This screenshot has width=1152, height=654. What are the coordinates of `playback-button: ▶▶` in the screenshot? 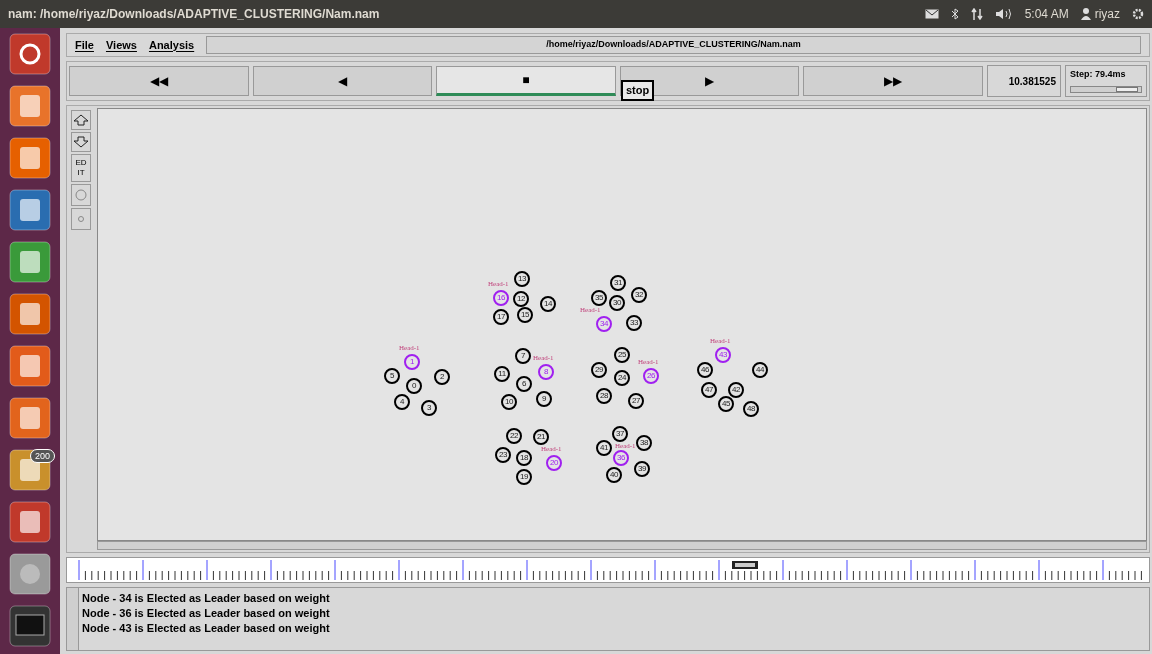 It's located at (893, 81).